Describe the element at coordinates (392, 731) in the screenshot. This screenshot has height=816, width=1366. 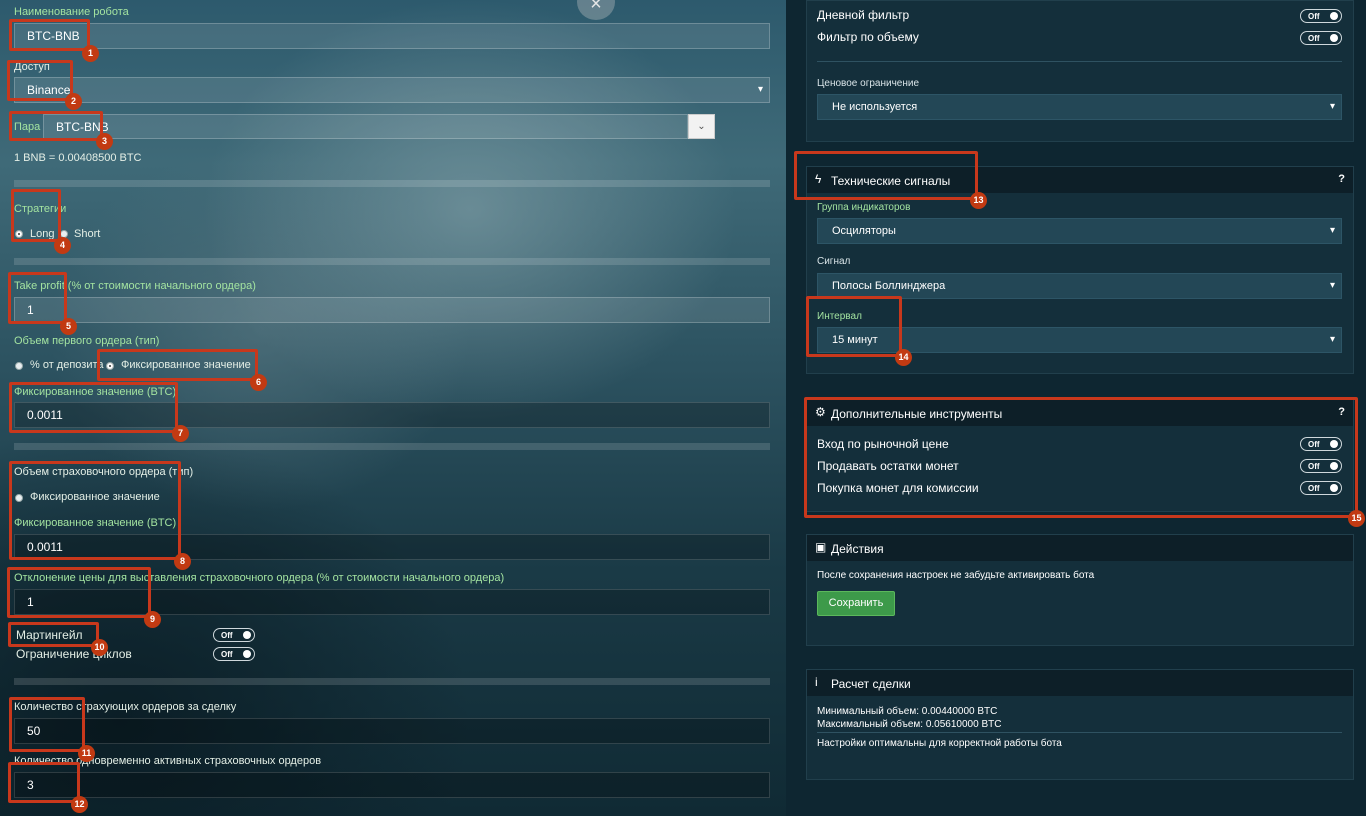
I see `safety-count-input: 50` at that location.